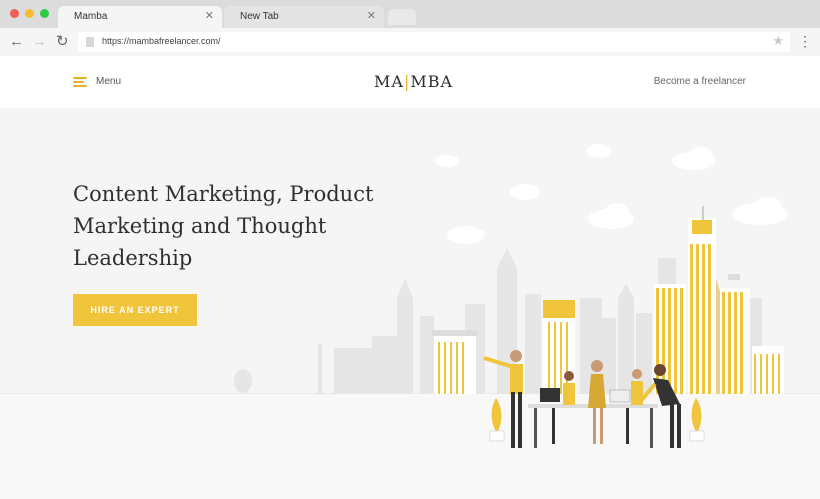  I want to click on back-arrow-icon: ←, so click(16, 42).